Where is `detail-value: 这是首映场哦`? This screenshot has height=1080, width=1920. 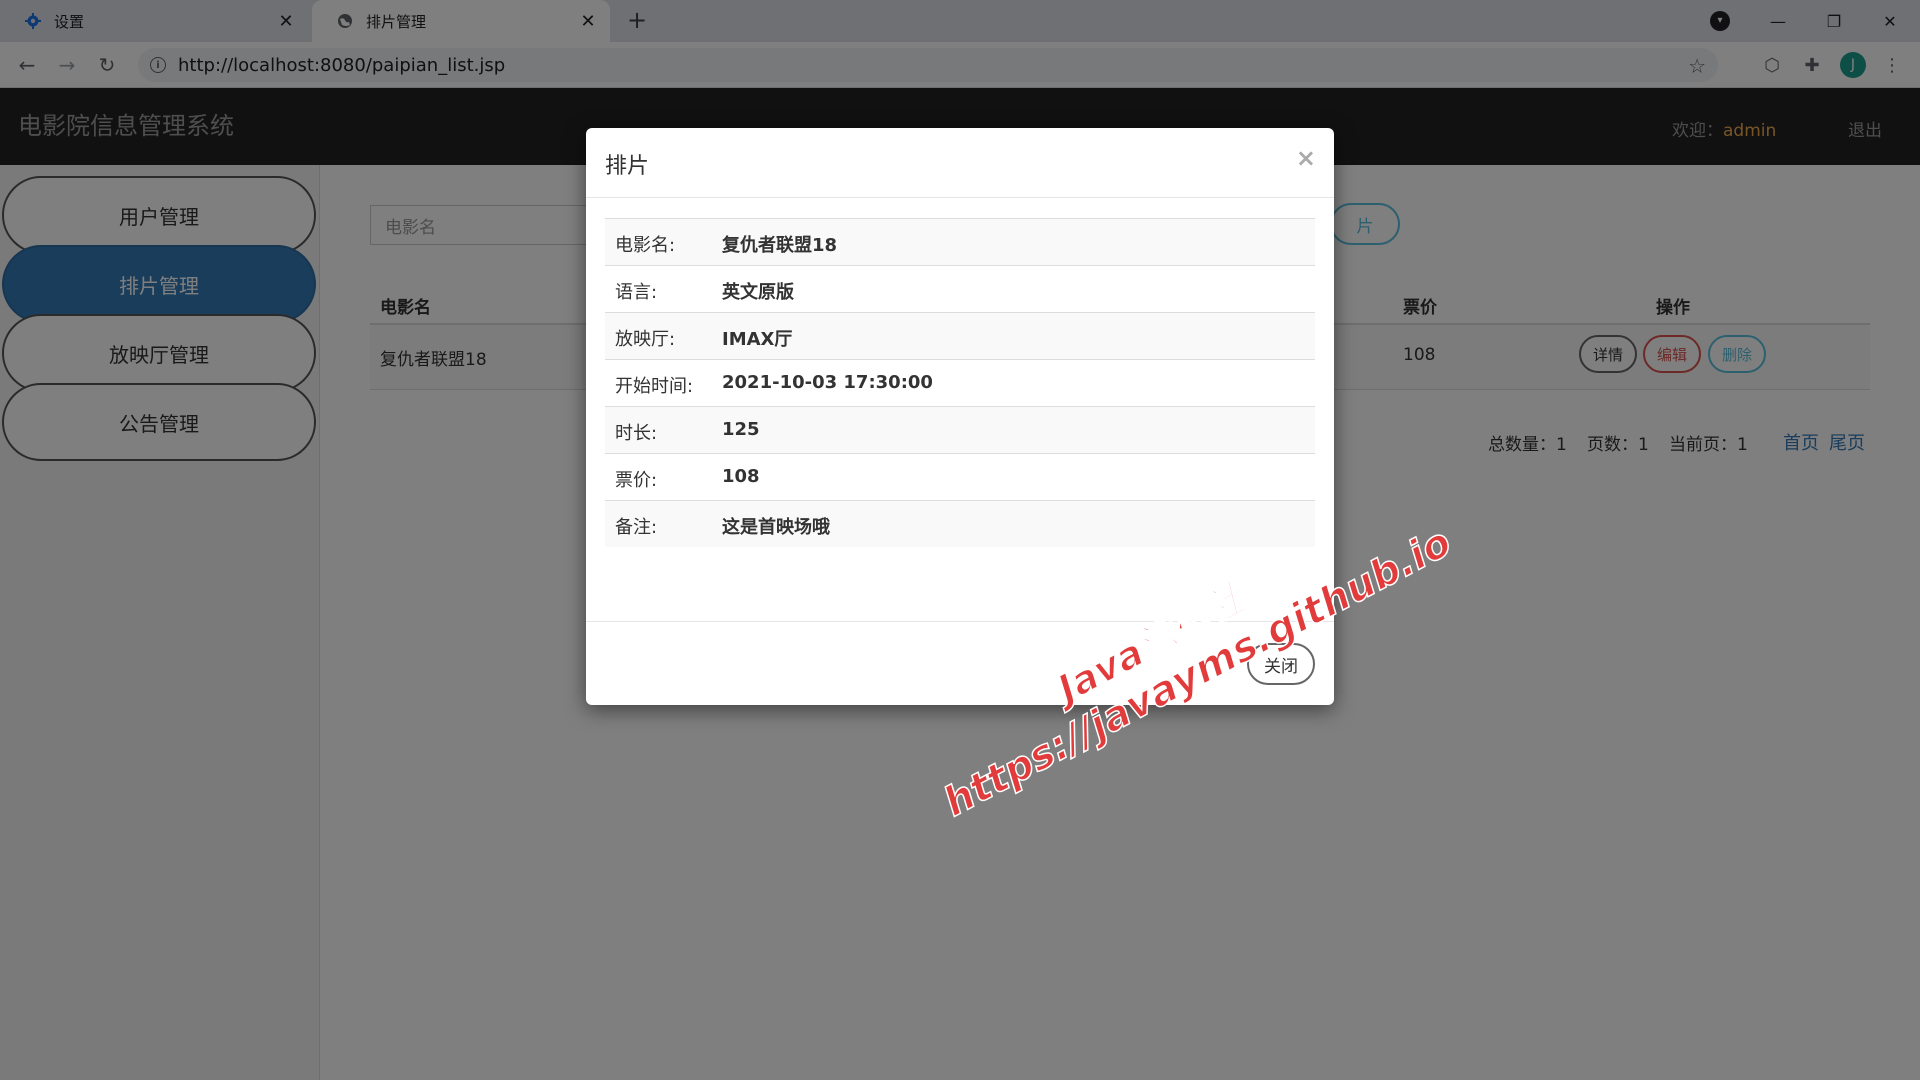 detail-value: 这是首映场哦 is located at coordinates (776, 527).